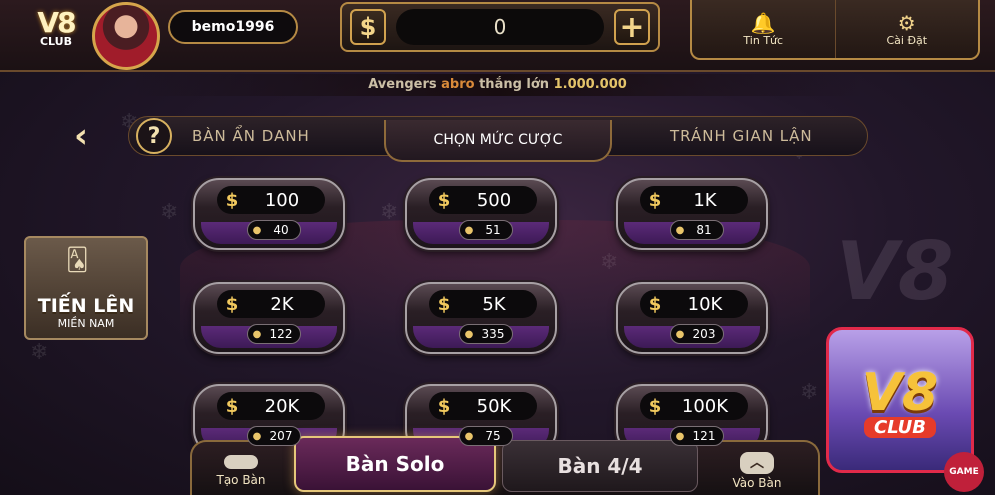  I want to click on news-label: Tin Tức, so click(763, 40).